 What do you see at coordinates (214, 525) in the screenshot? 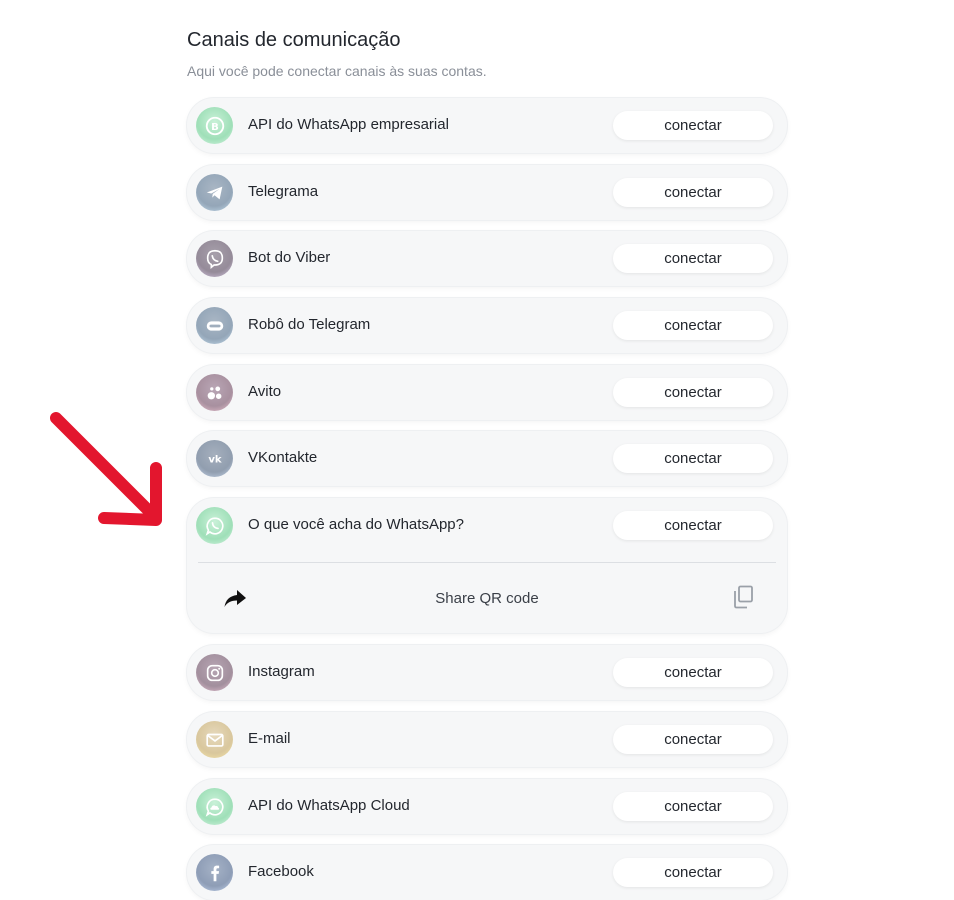
I see `whatsapp-icon` at bounding box center [214, 525].